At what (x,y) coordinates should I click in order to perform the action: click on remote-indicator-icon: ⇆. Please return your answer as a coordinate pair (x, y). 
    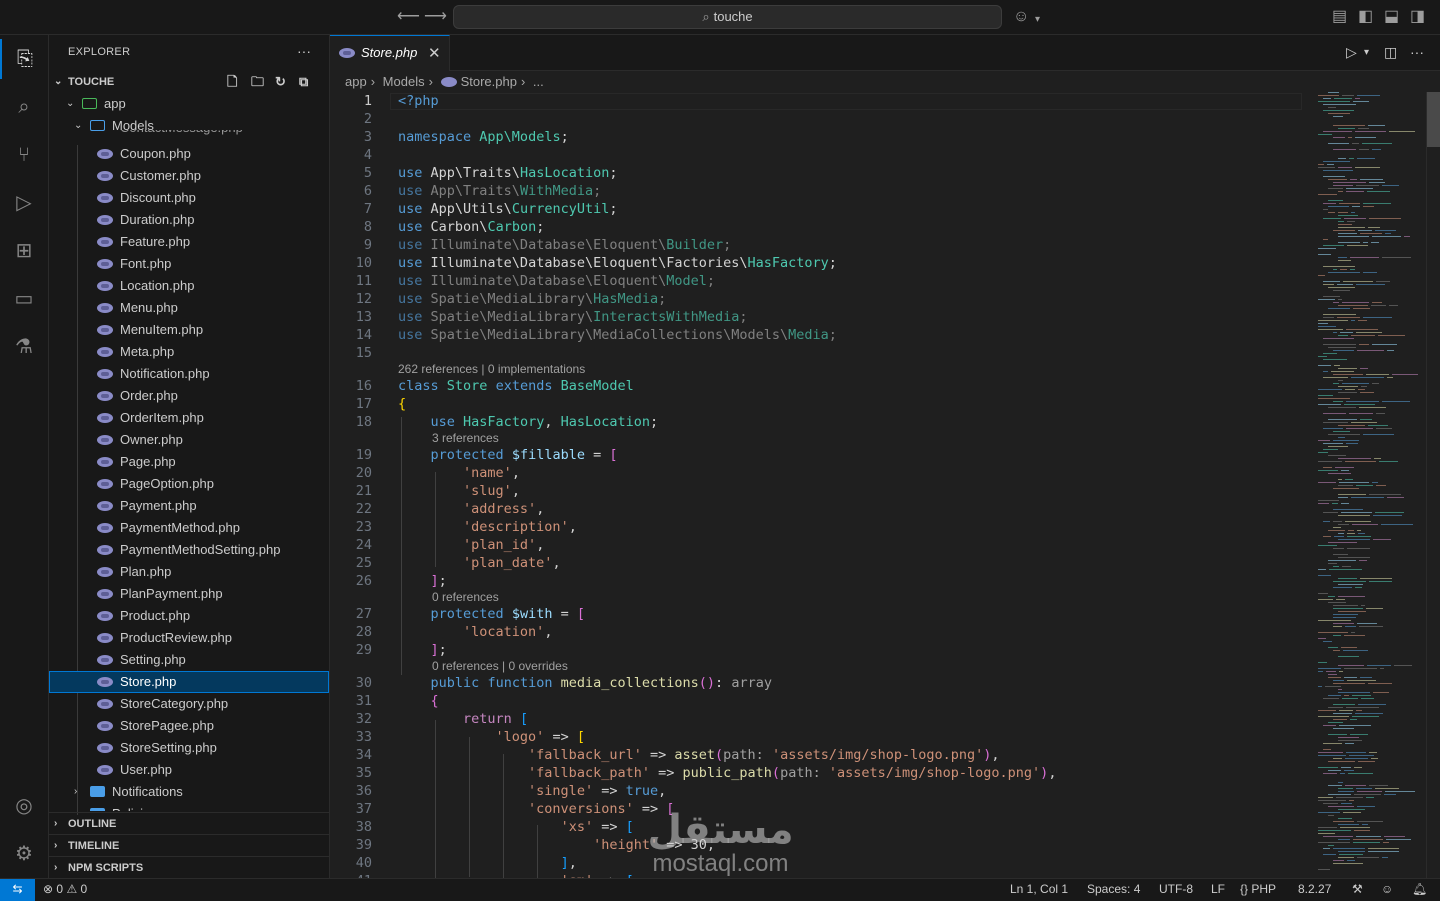
    Looking at the image, I should click on (17, 890).